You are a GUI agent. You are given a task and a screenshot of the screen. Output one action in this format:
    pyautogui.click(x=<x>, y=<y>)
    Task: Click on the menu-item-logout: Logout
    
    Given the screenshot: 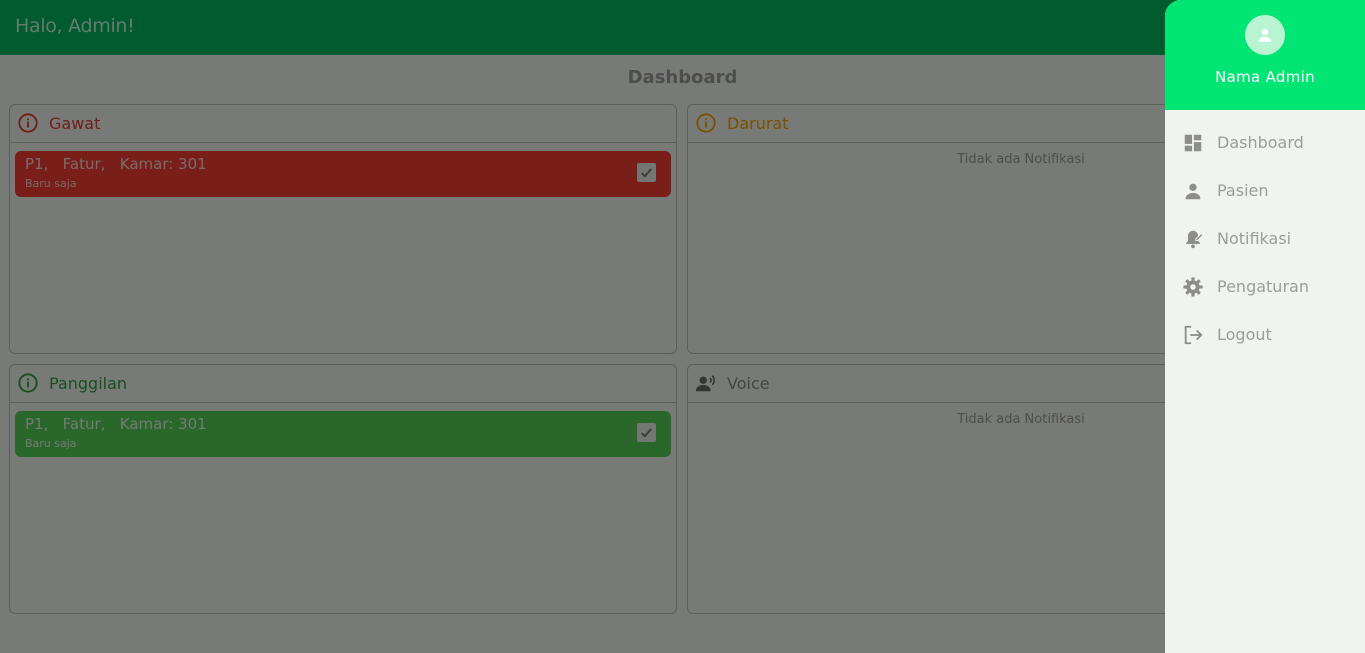 What is the action you would take?
    pyautogui.click(x=1265, y=335)
    